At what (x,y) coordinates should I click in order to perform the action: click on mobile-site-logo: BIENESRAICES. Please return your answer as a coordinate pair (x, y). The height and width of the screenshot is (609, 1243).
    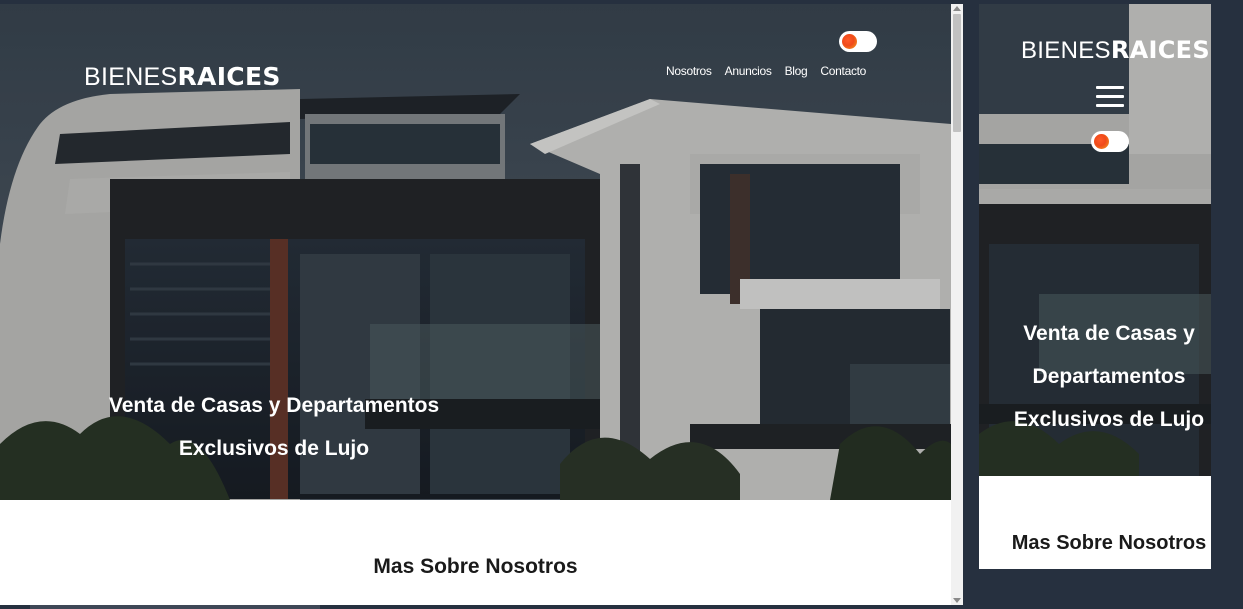
    Looking at the image, I should click on (1115, 50).